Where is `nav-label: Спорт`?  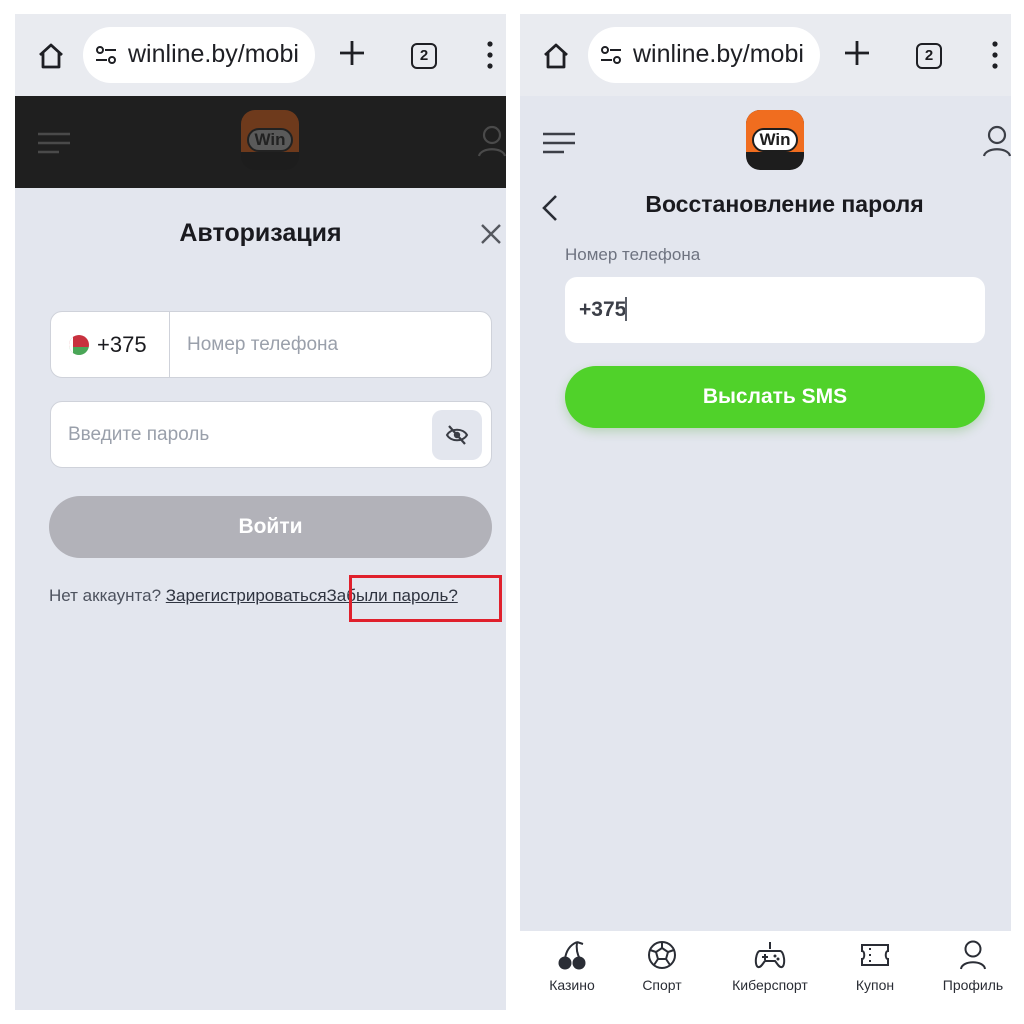
nav-label: Спорт is located at coordinates (662, 985).